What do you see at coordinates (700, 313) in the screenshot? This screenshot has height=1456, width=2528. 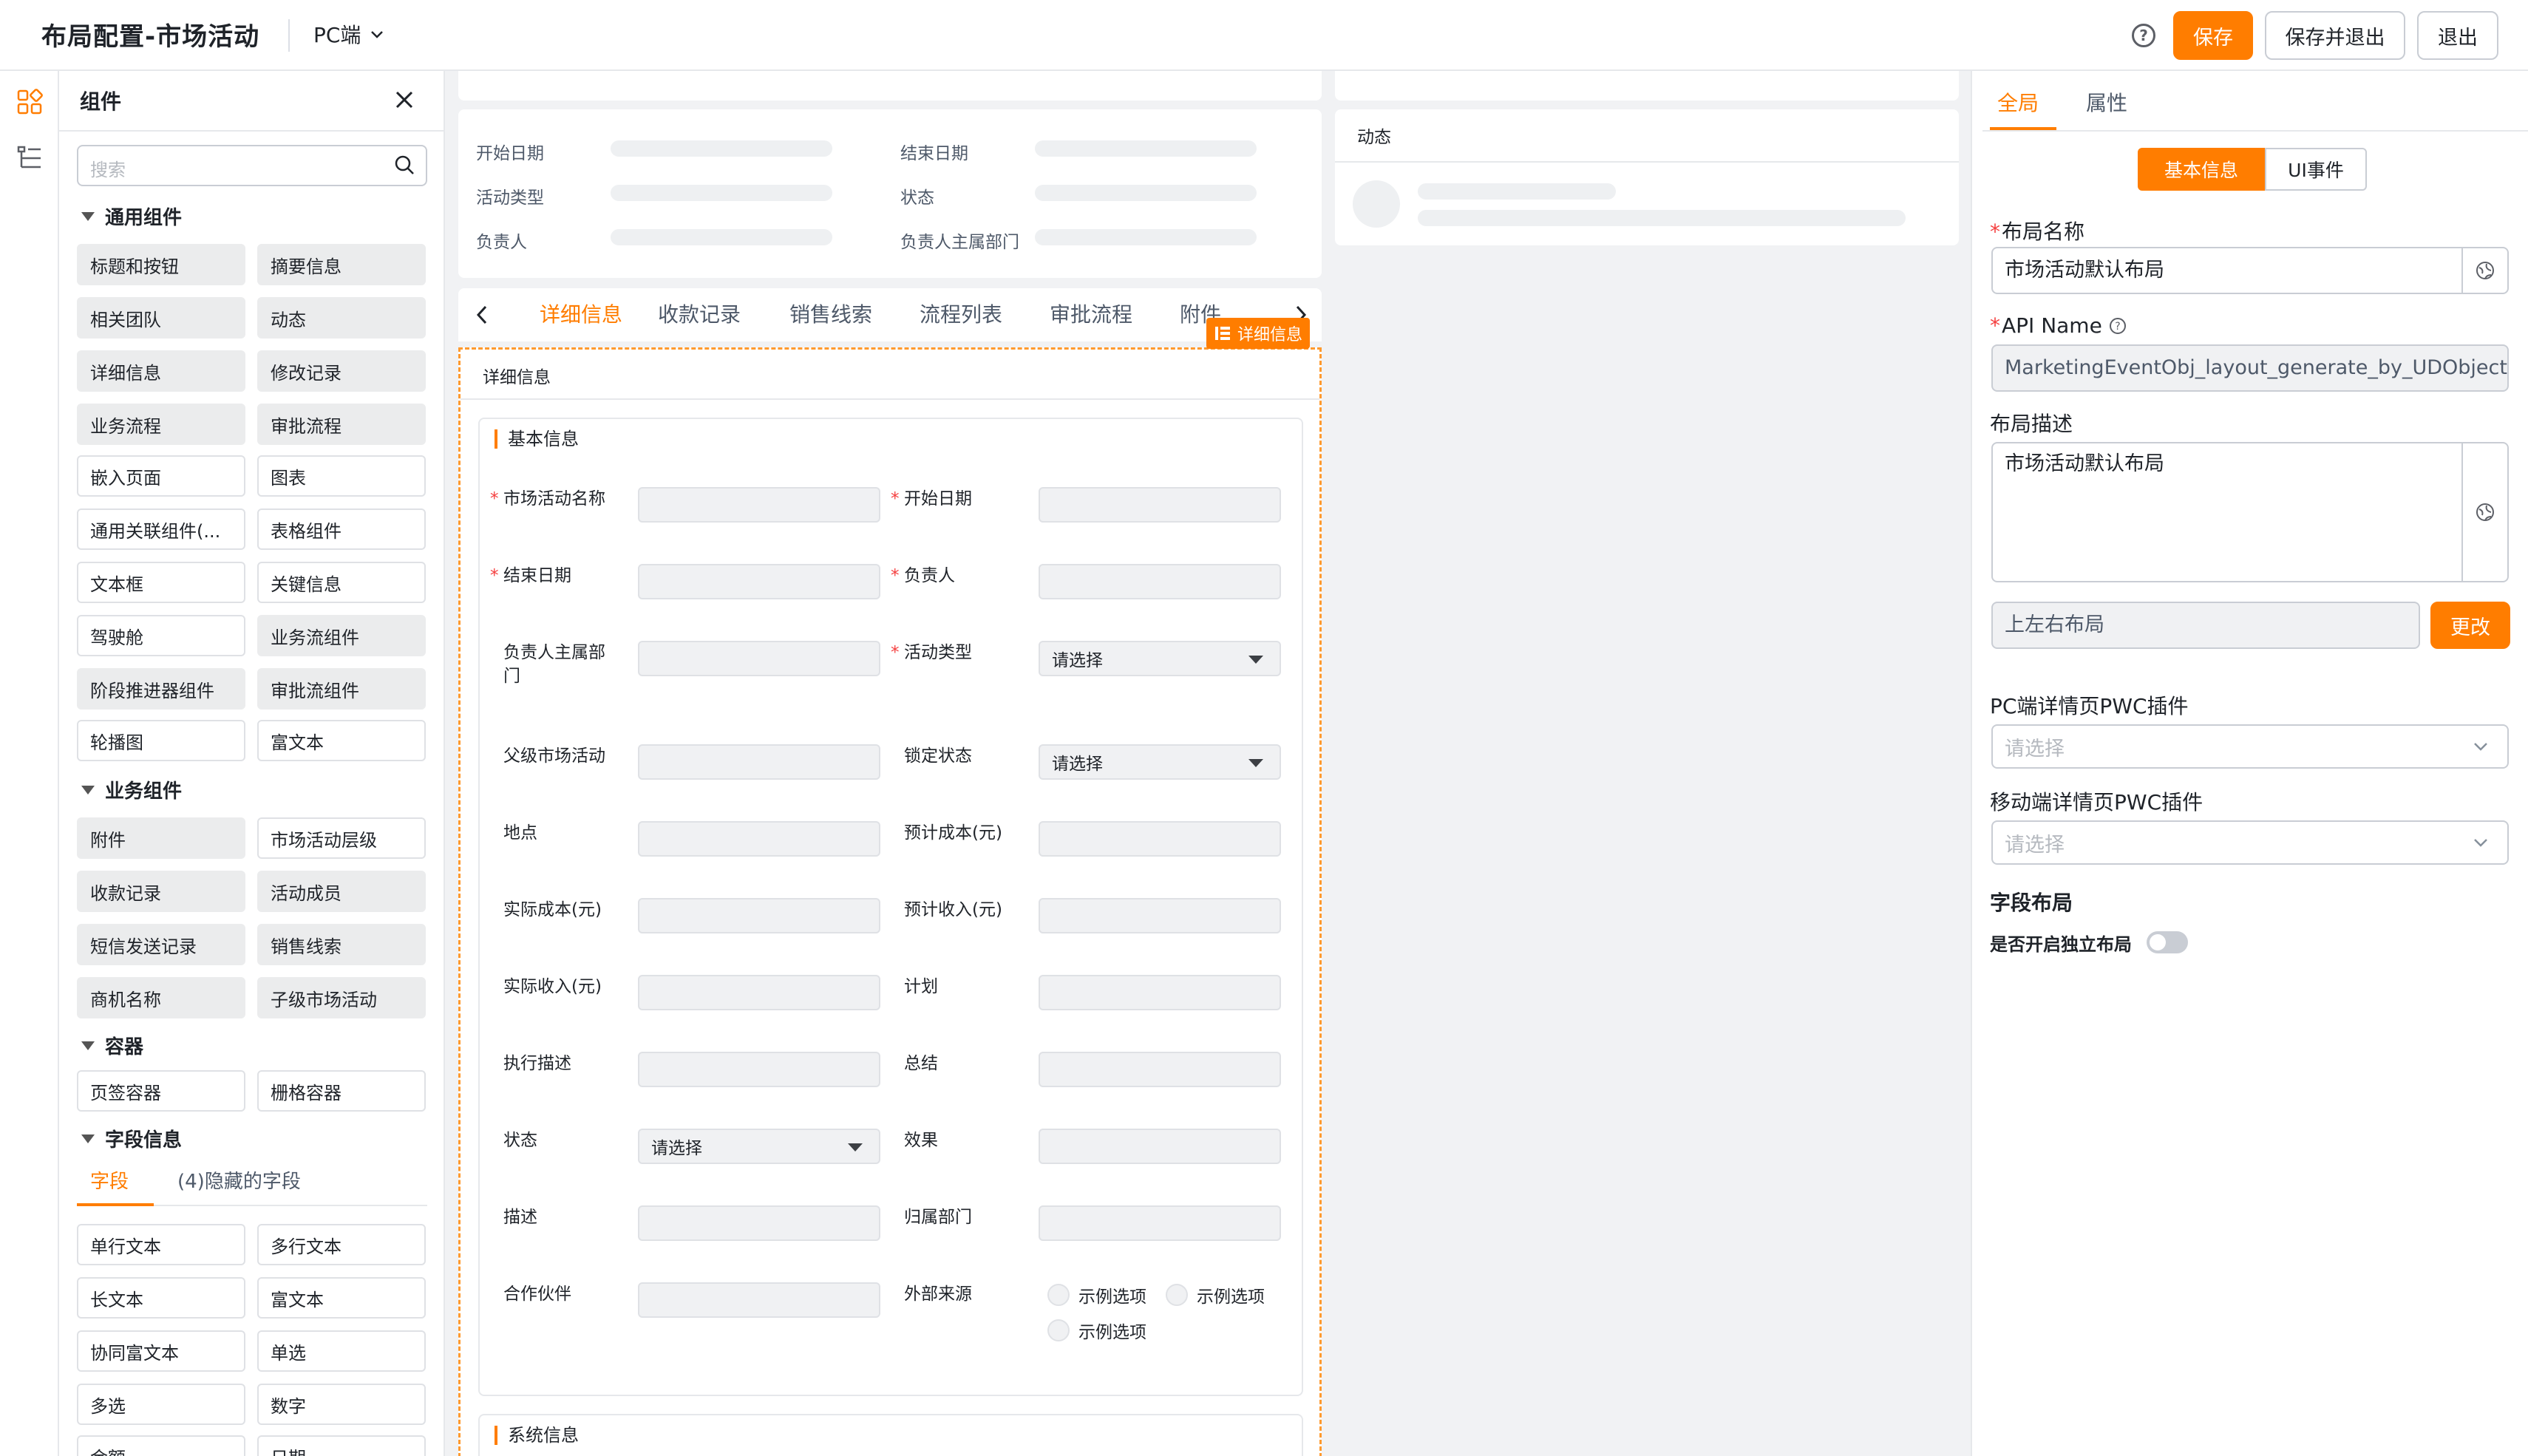 I see `tab-payment-records: 收款记录` at bounding box center [700, 313].